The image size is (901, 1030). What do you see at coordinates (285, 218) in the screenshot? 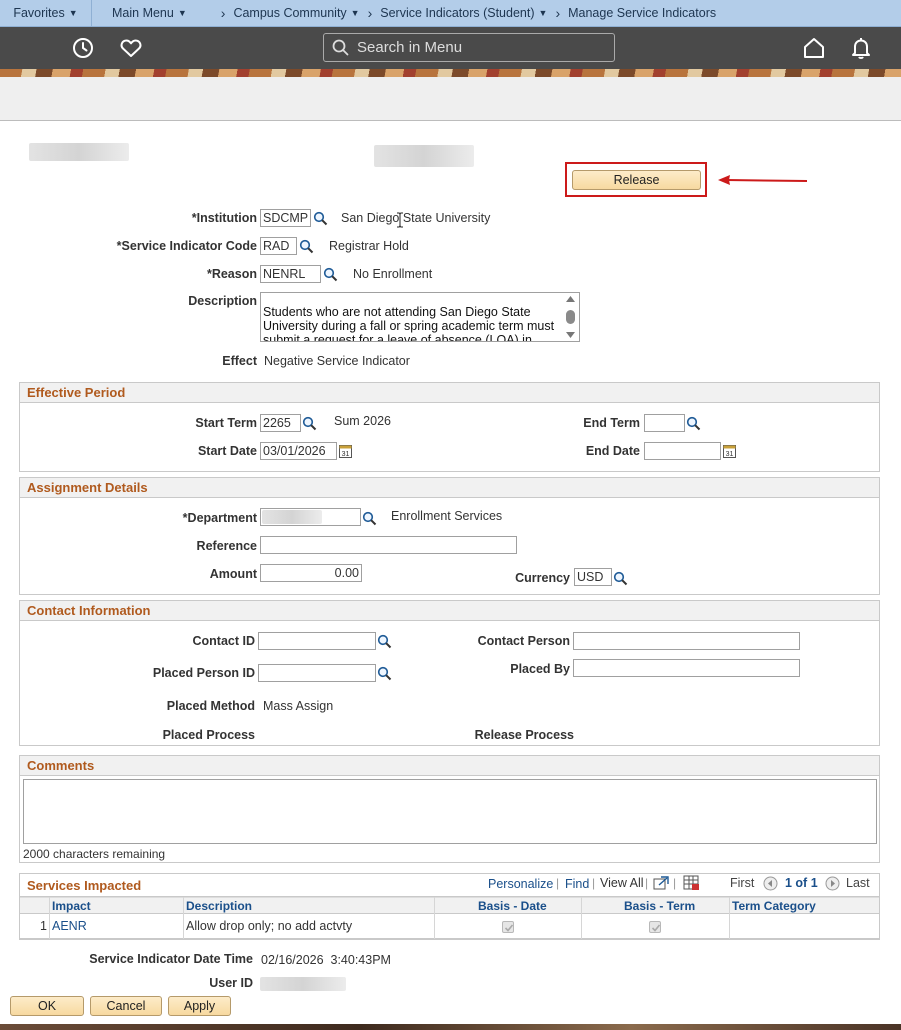
I see `institution-field` at bounding box center [285, 218].